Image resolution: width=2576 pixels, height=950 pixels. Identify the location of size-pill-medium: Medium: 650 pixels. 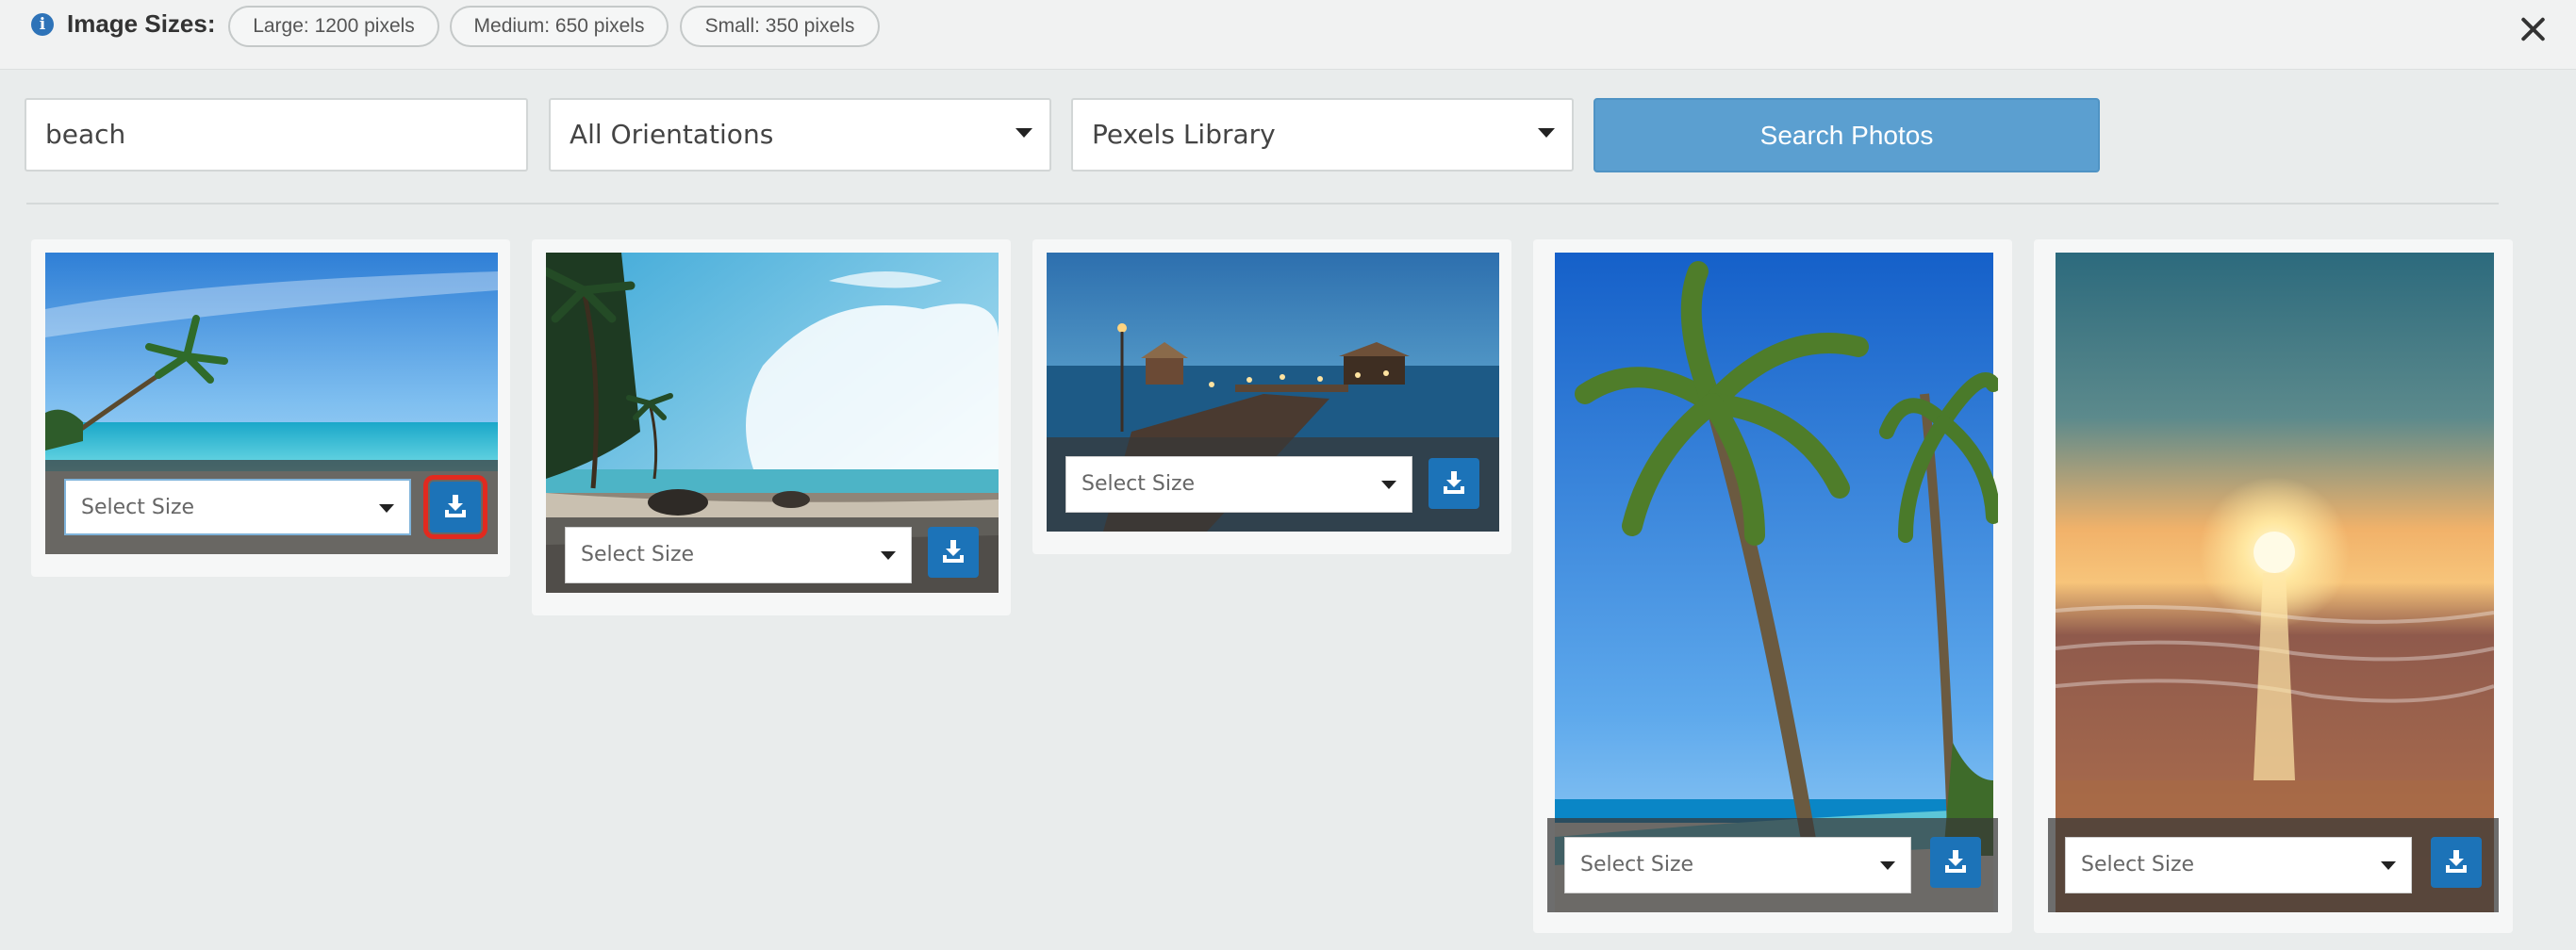
(559, 26).